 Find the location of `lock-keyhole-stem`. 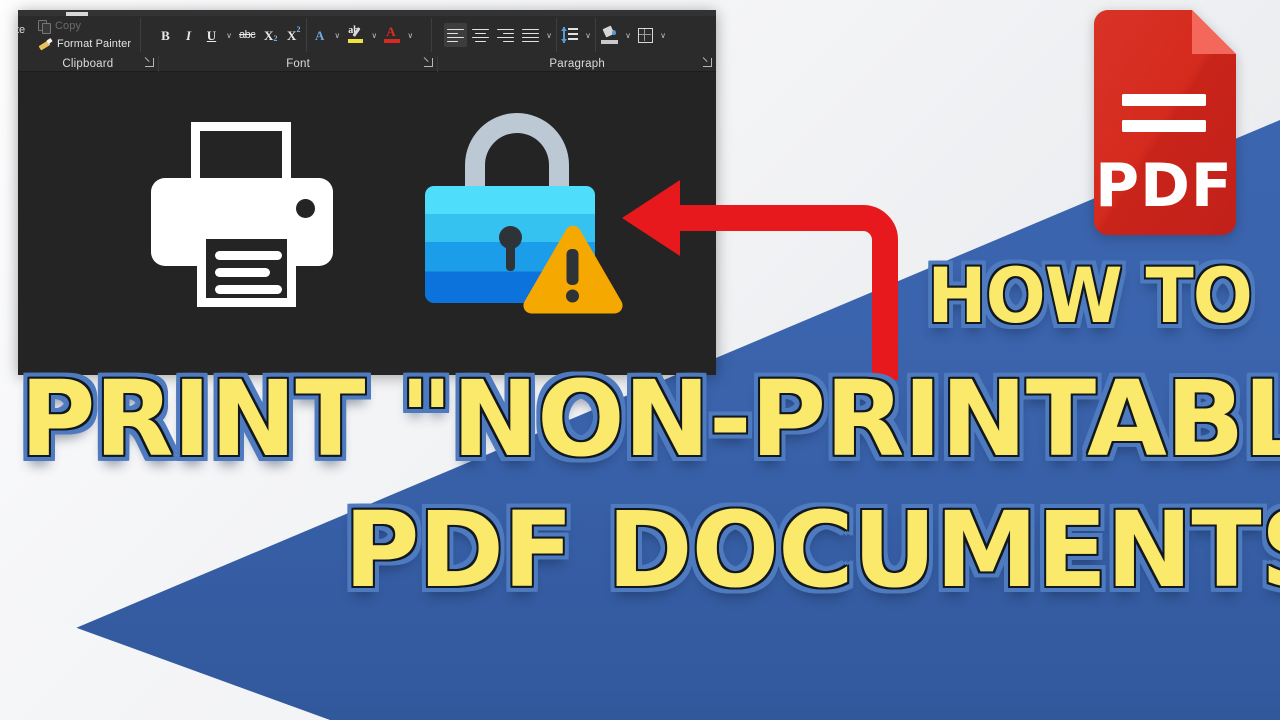

lock-keyhole-stem is located at coordinates (510, 256).